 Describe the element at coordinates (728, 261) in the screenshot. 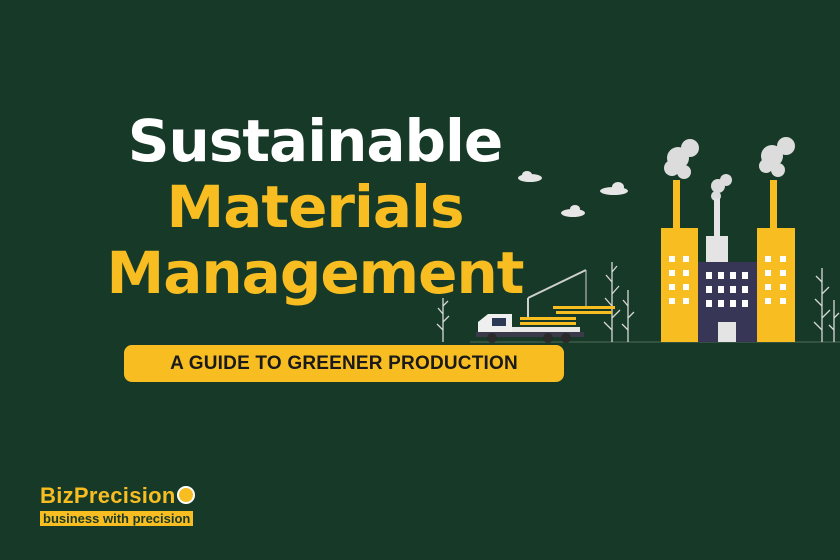

I see `factory-icon` at that location.